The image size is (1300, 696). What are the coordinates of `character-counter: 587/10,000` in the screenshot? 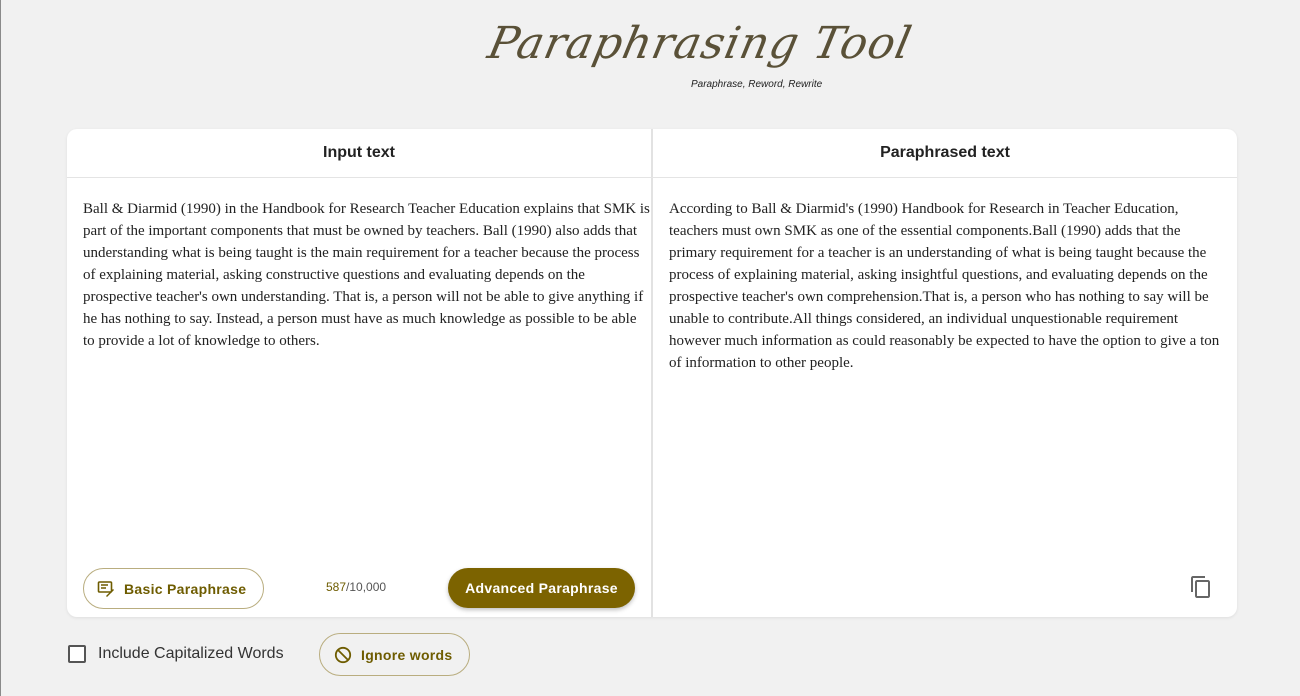 It's located at (356, 587).